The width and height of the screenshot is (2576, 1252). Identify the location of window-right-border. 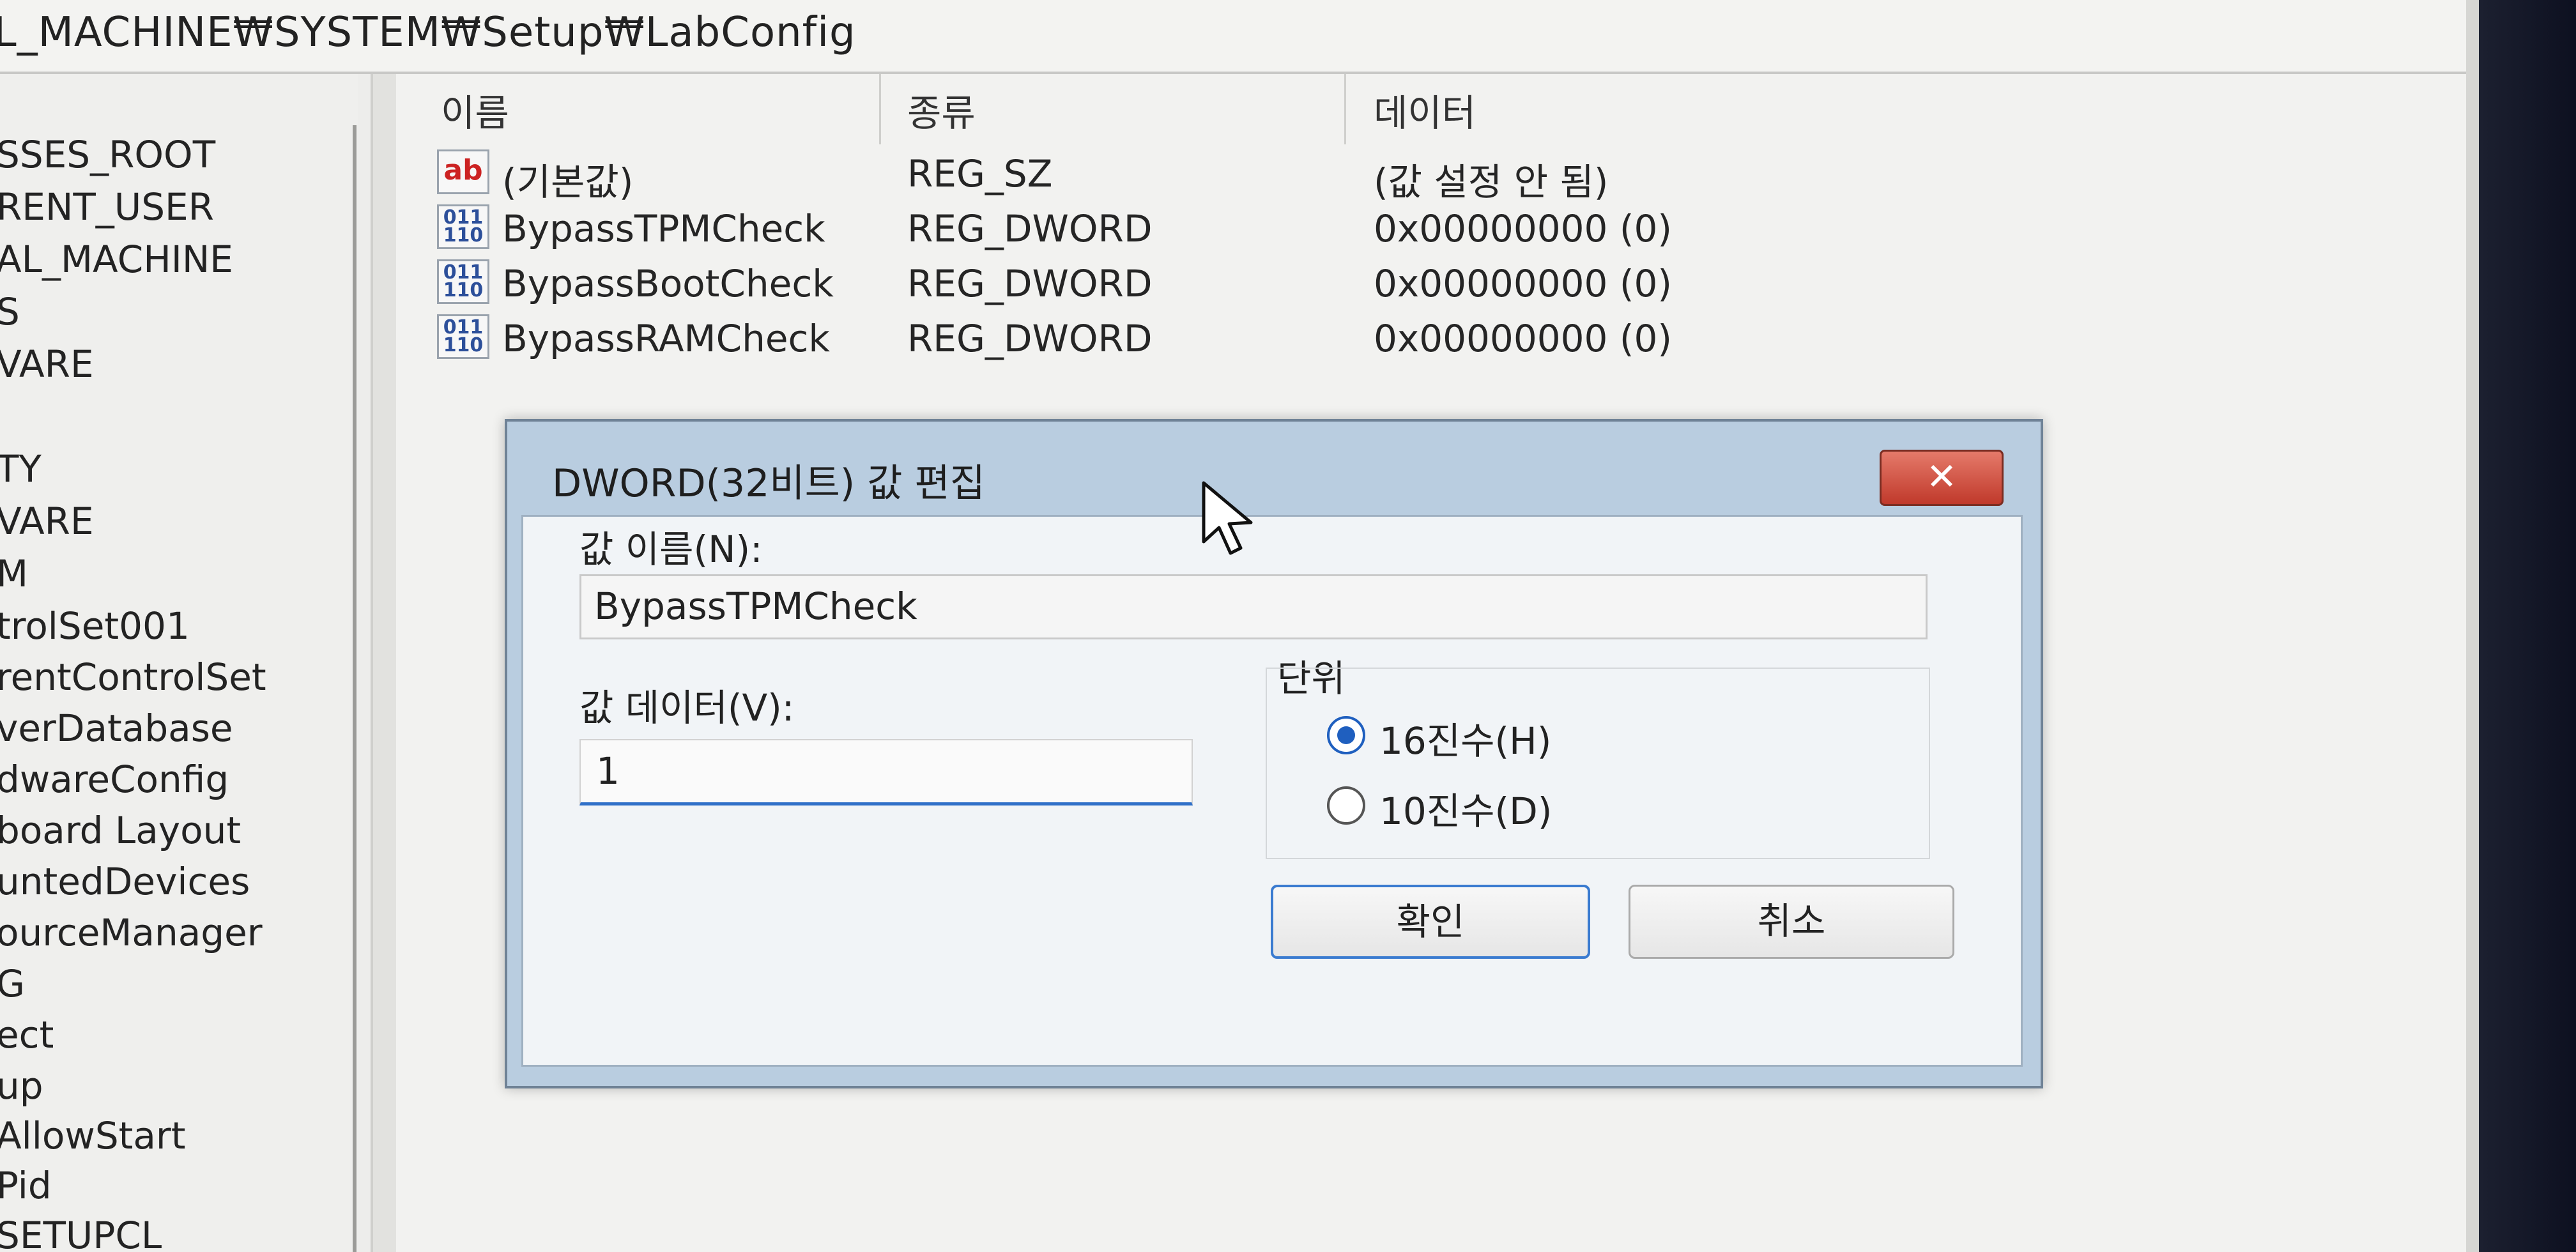
(2472, 626).